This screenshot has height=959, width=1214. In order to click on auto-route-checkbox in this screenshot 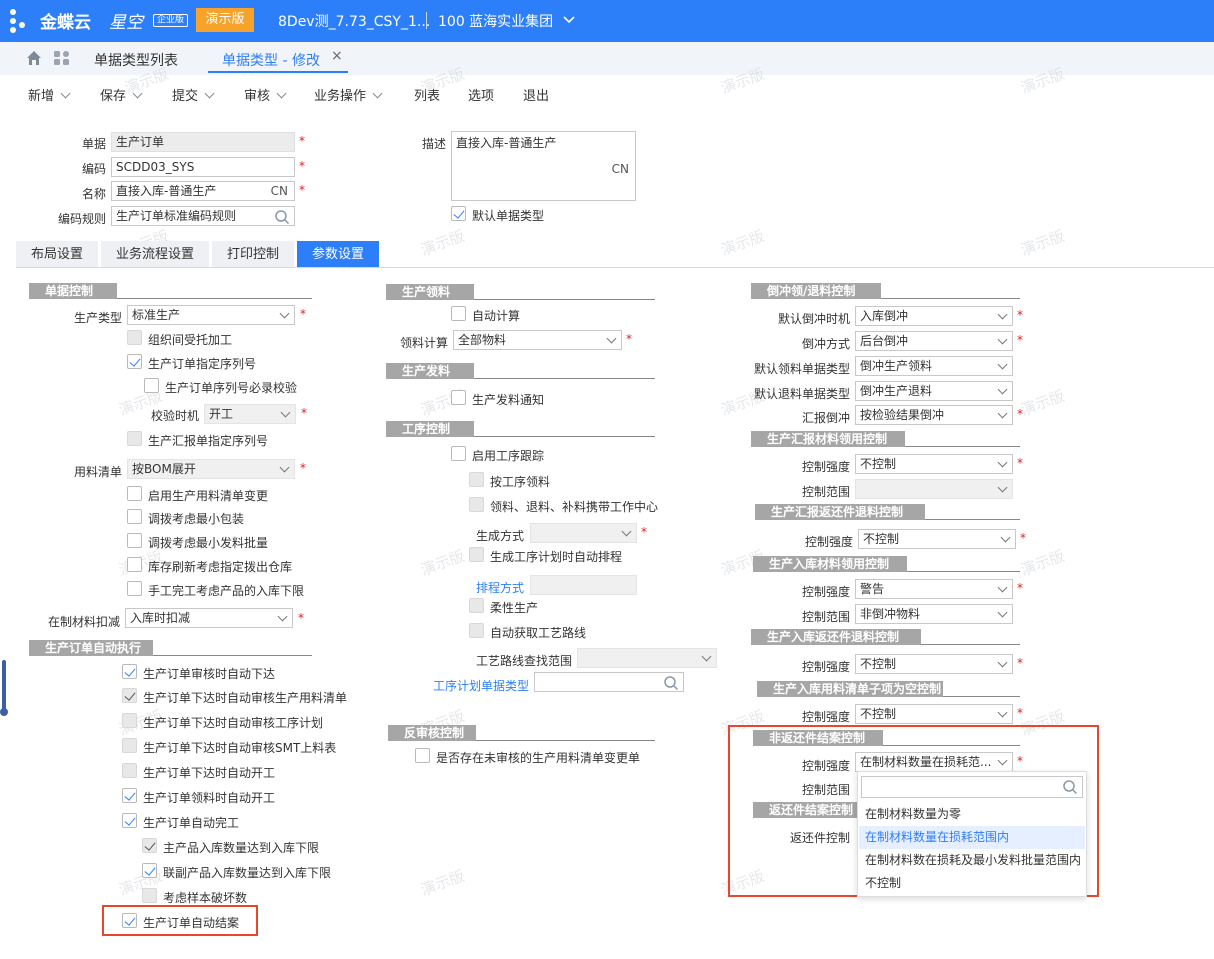, I will do `click(476, 630)`.